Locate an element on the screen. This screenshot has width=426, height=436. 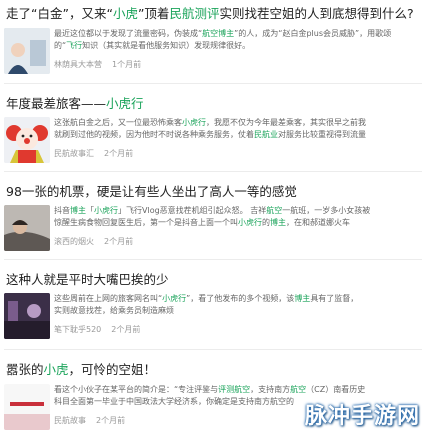
article-meta: 滚西的烟火 2个月前 is located at coordinates (93, 241).